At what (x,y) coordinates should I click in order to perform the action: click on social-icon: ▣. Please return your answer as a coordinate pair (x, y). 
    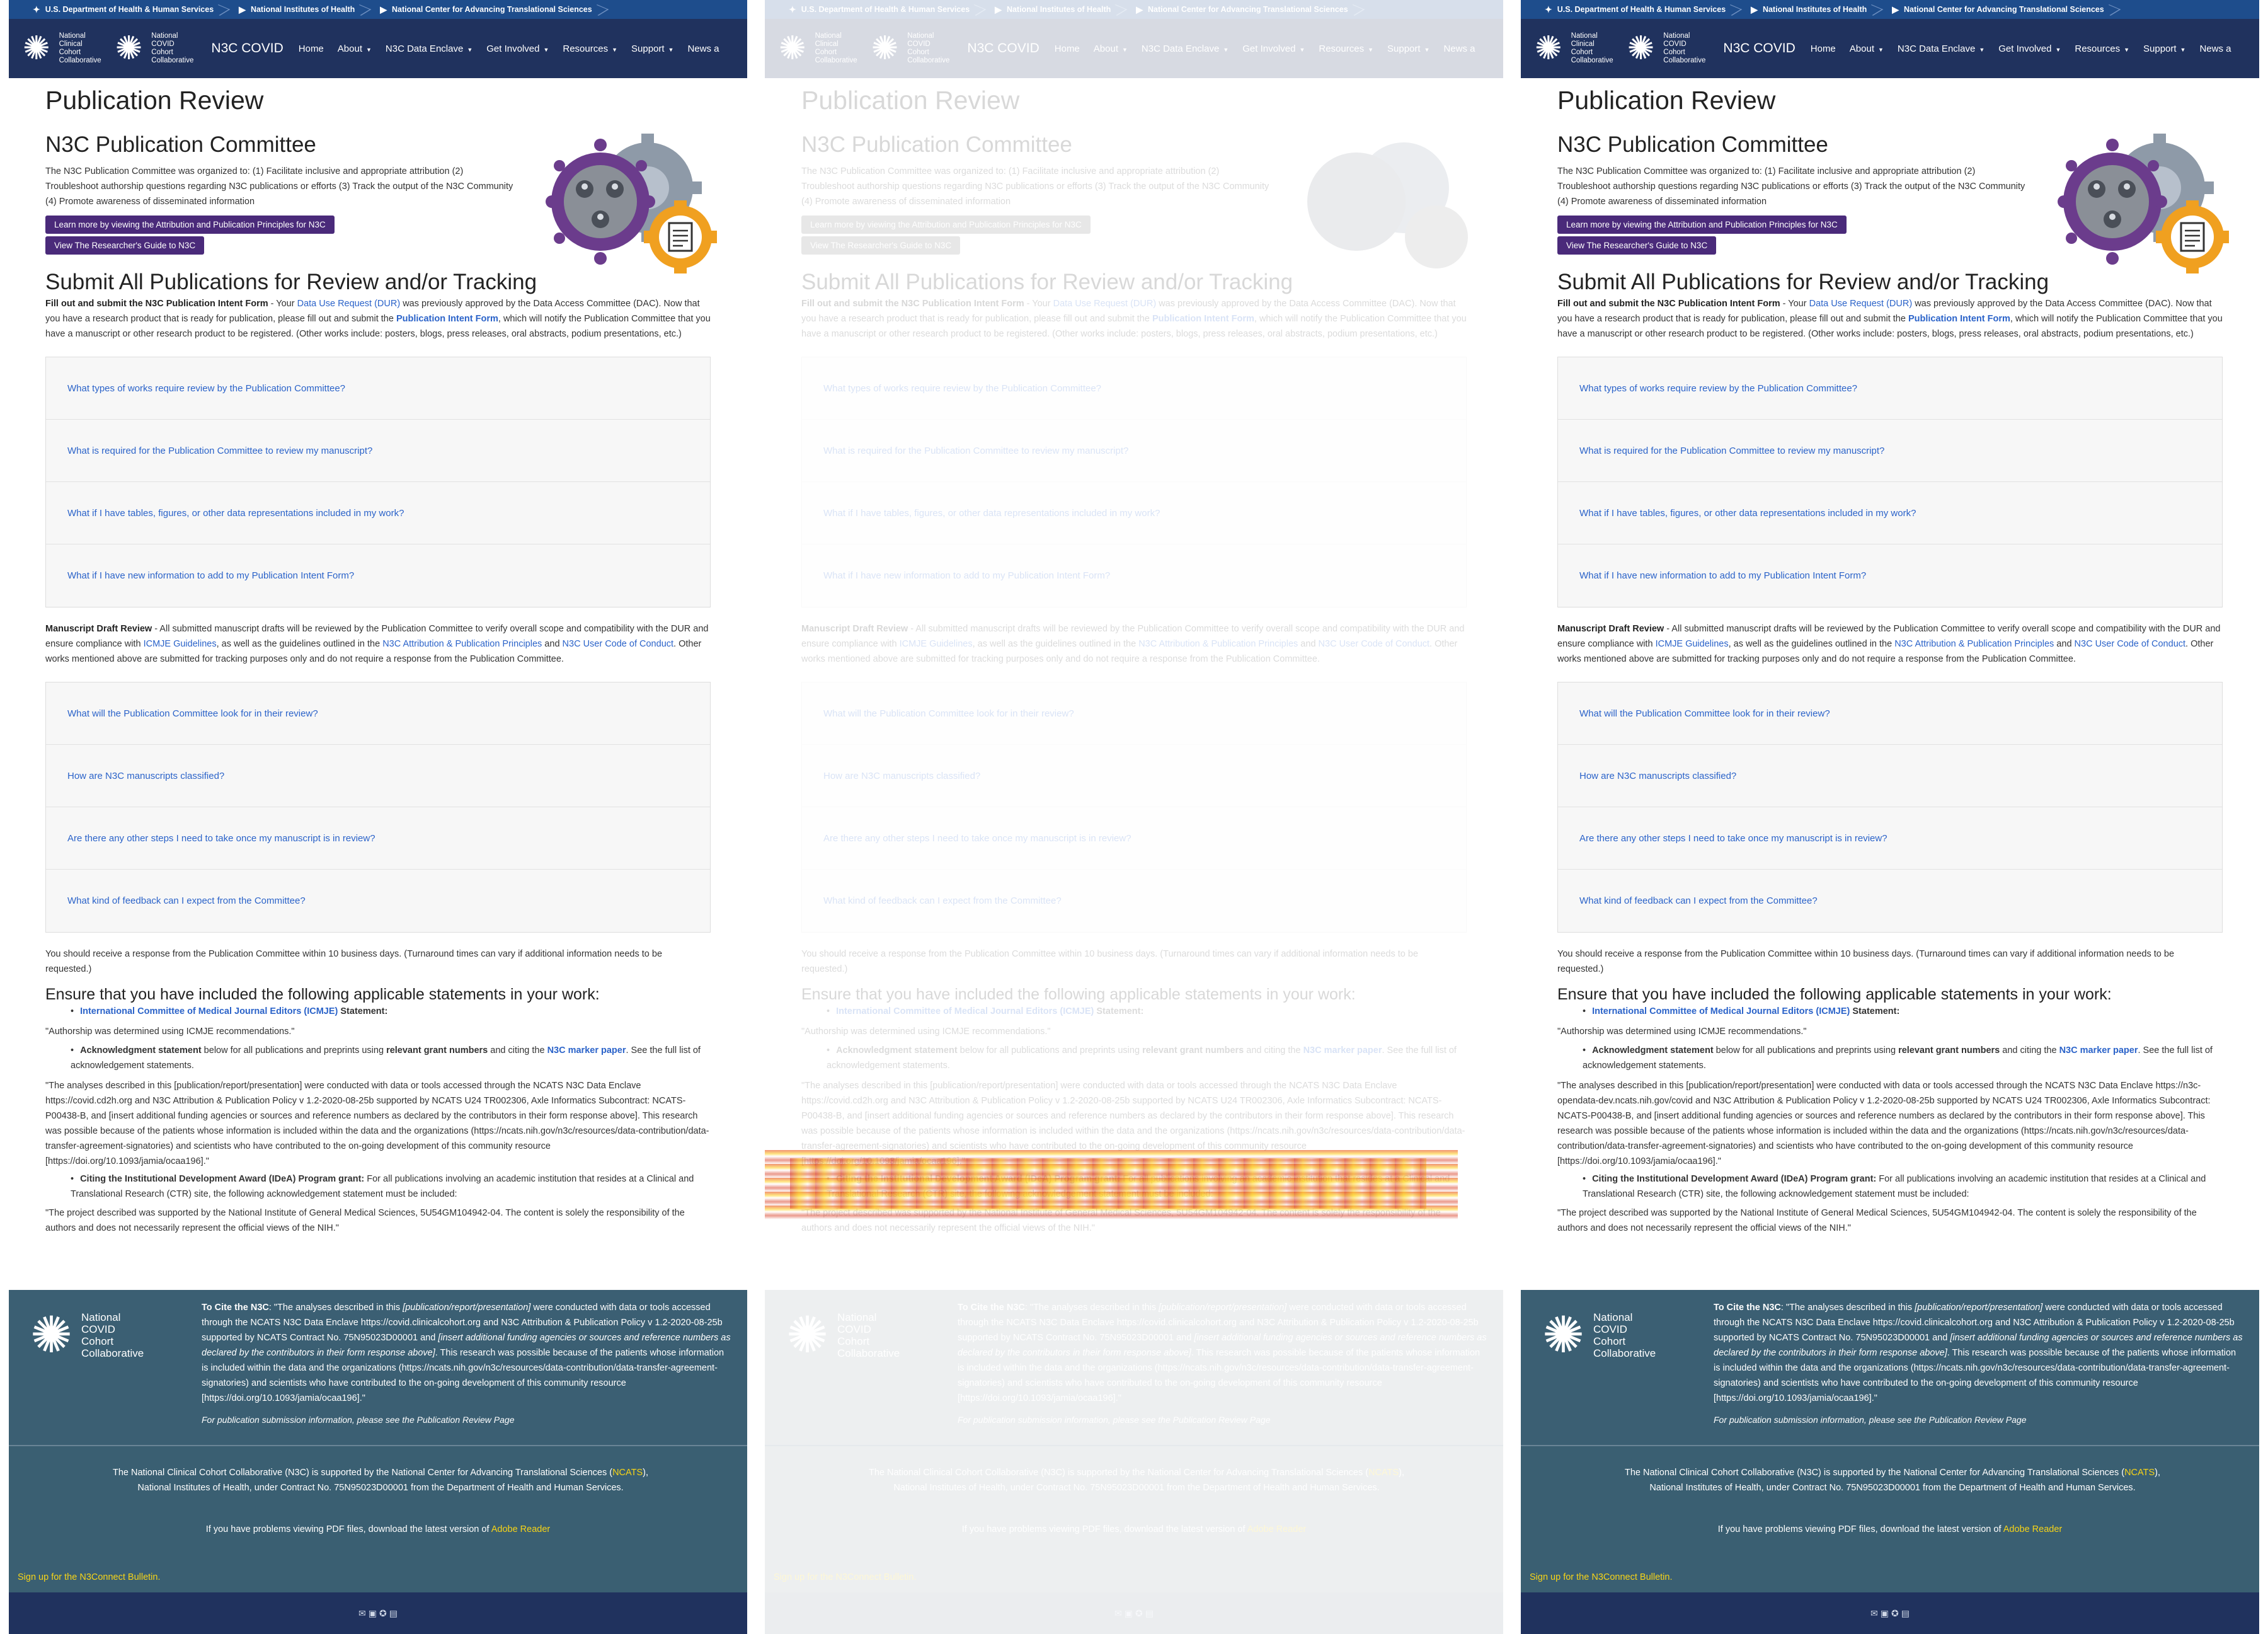
    Looking at the image, I should click on (1129, 1613).